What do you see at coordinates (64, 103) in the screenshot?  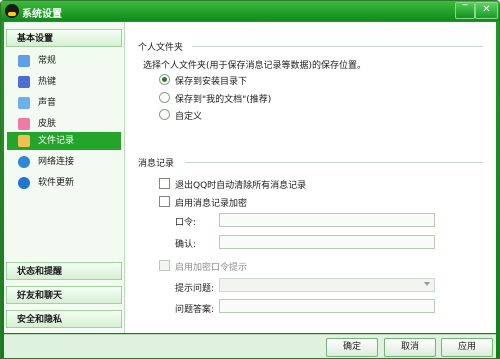 I see `sidebar-item-sound: 声音` at bounding box center [64, 103].